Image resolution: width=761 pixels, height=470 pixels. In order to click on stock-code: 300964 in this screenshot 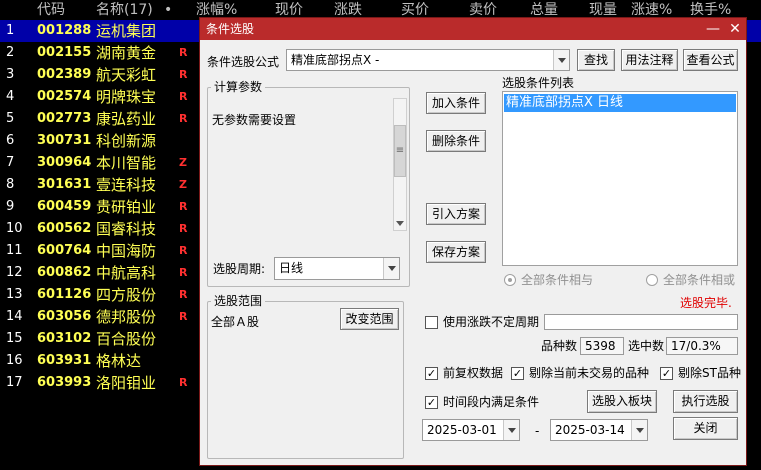, I will do `click(64, 162)`.